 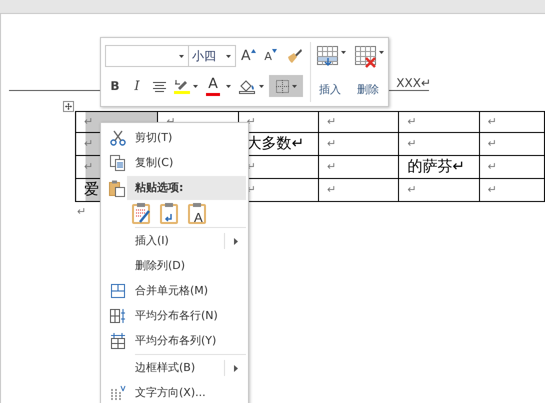 What do you see at coordinates (331, 73) in the screenshot?
I see `insert-table-button: 插入` at bounding box center [331, 73].